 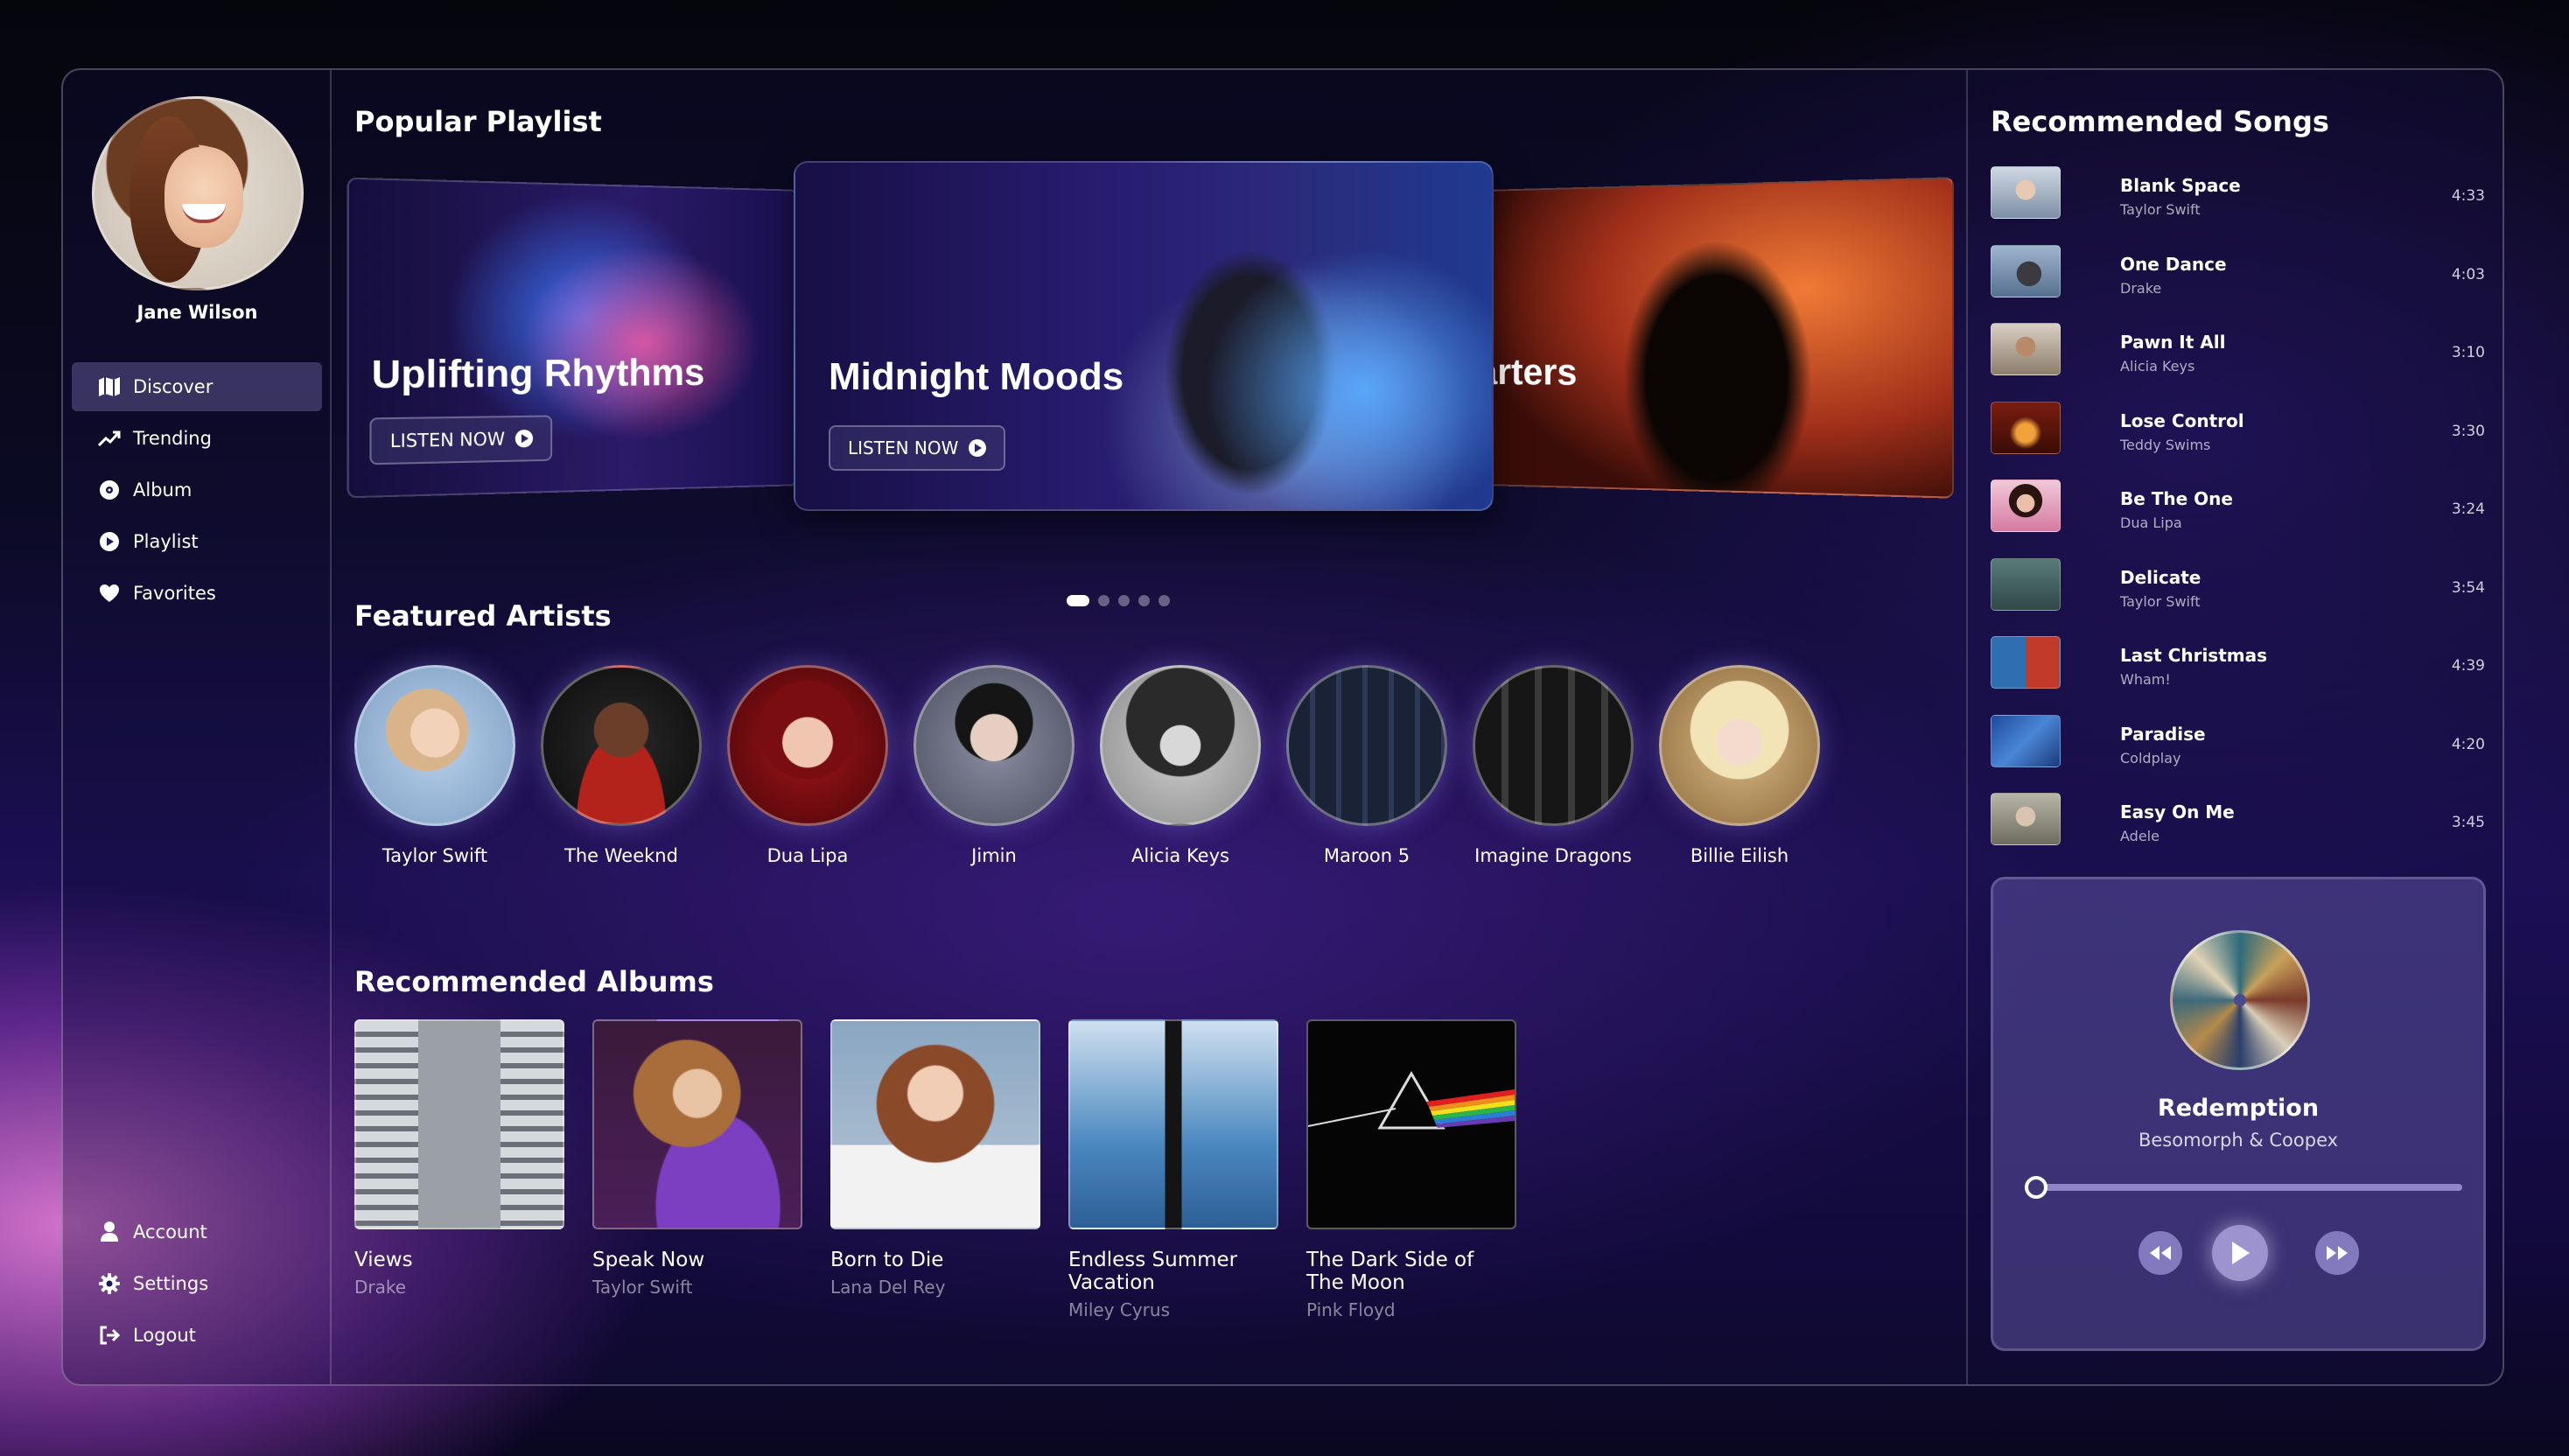 I want to click on playlist-card-title: arters, so click(x=1529, y=372).